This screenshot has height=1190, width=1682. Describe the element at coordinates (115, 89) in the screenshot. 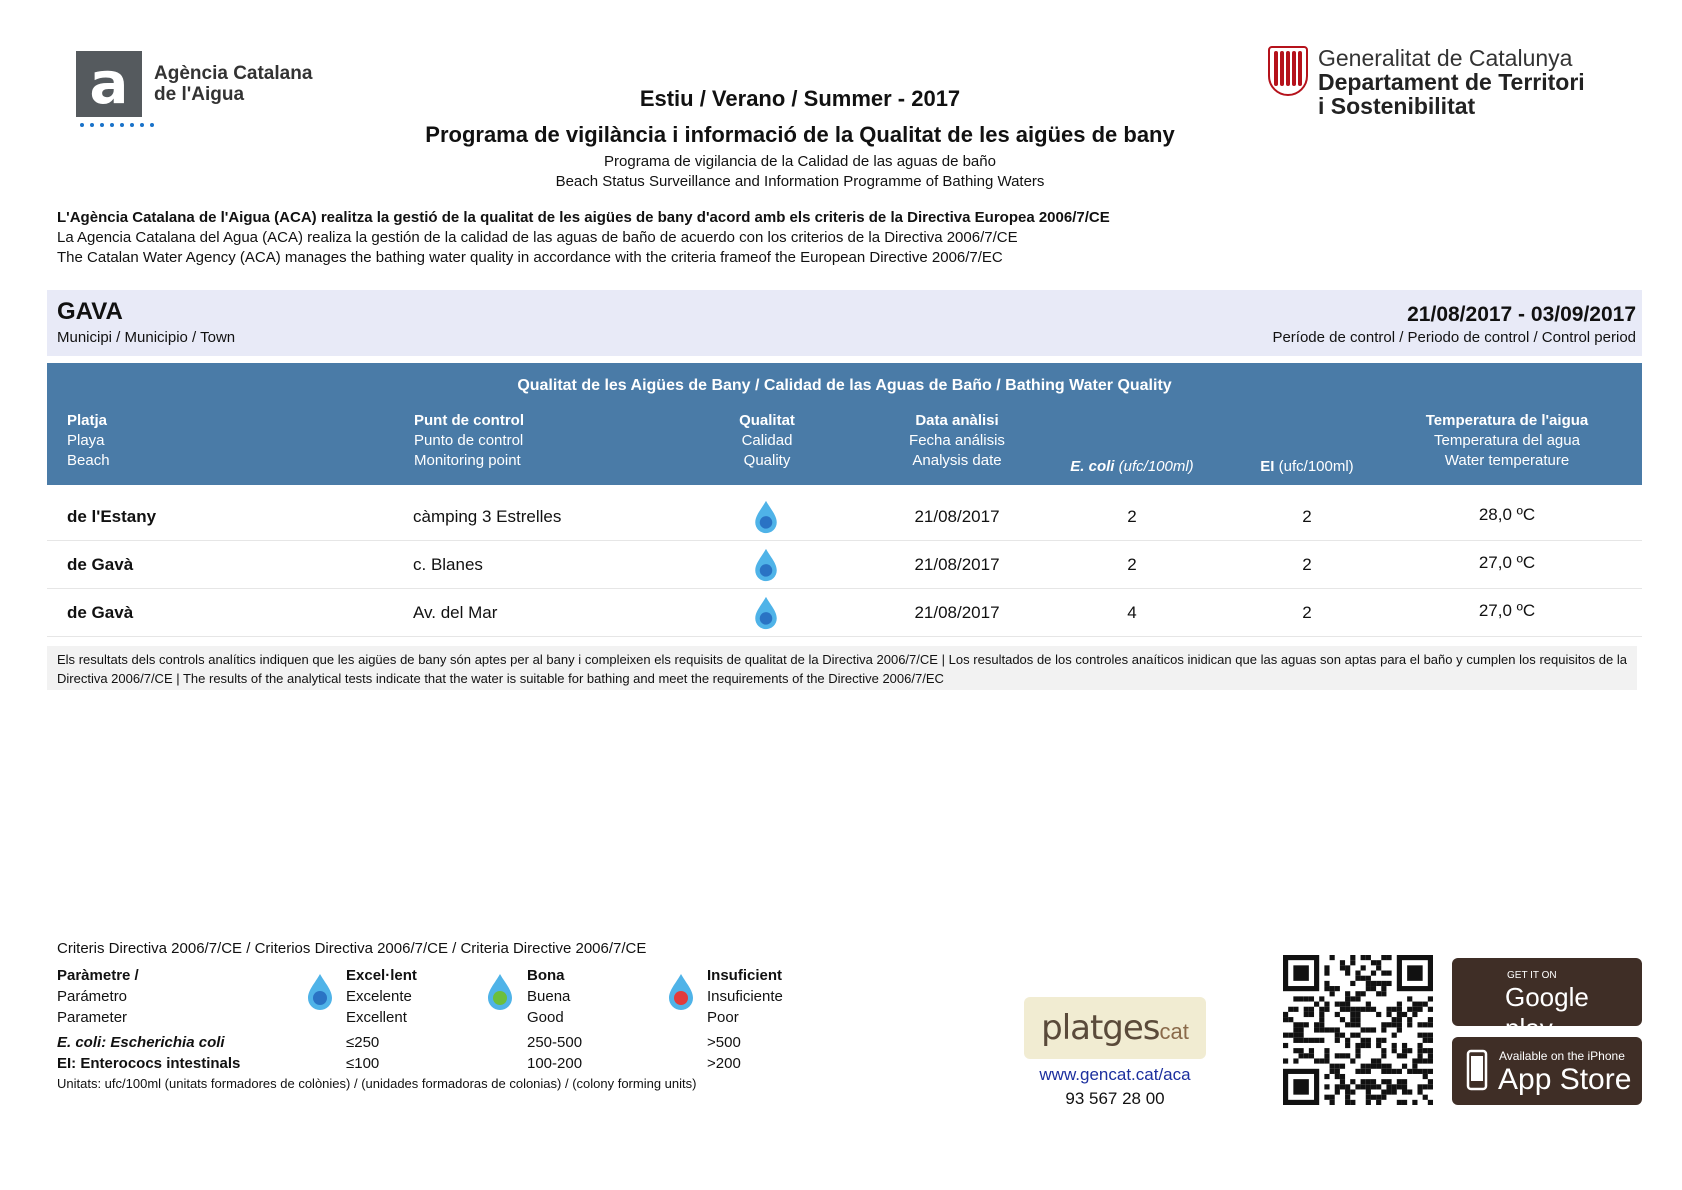

I see `aca-logo-icon: a` at that location.